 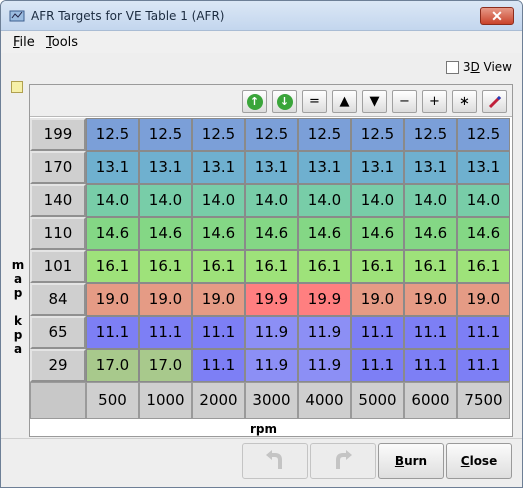 I want to click on column-header-rpm: 6000, so click(x=430, y=400).